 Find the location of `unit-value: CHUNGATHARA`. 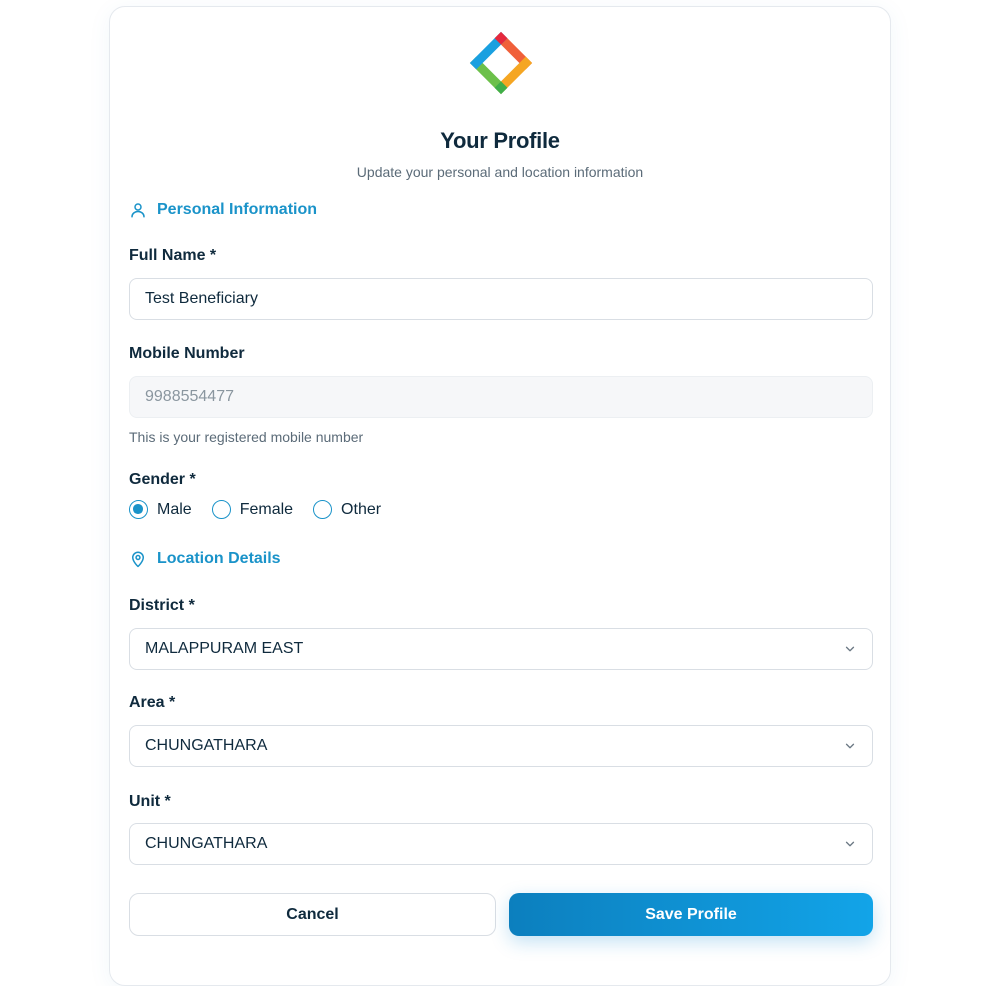

unit-value: CHUNGATHARA is located at coordinates (206, 843).